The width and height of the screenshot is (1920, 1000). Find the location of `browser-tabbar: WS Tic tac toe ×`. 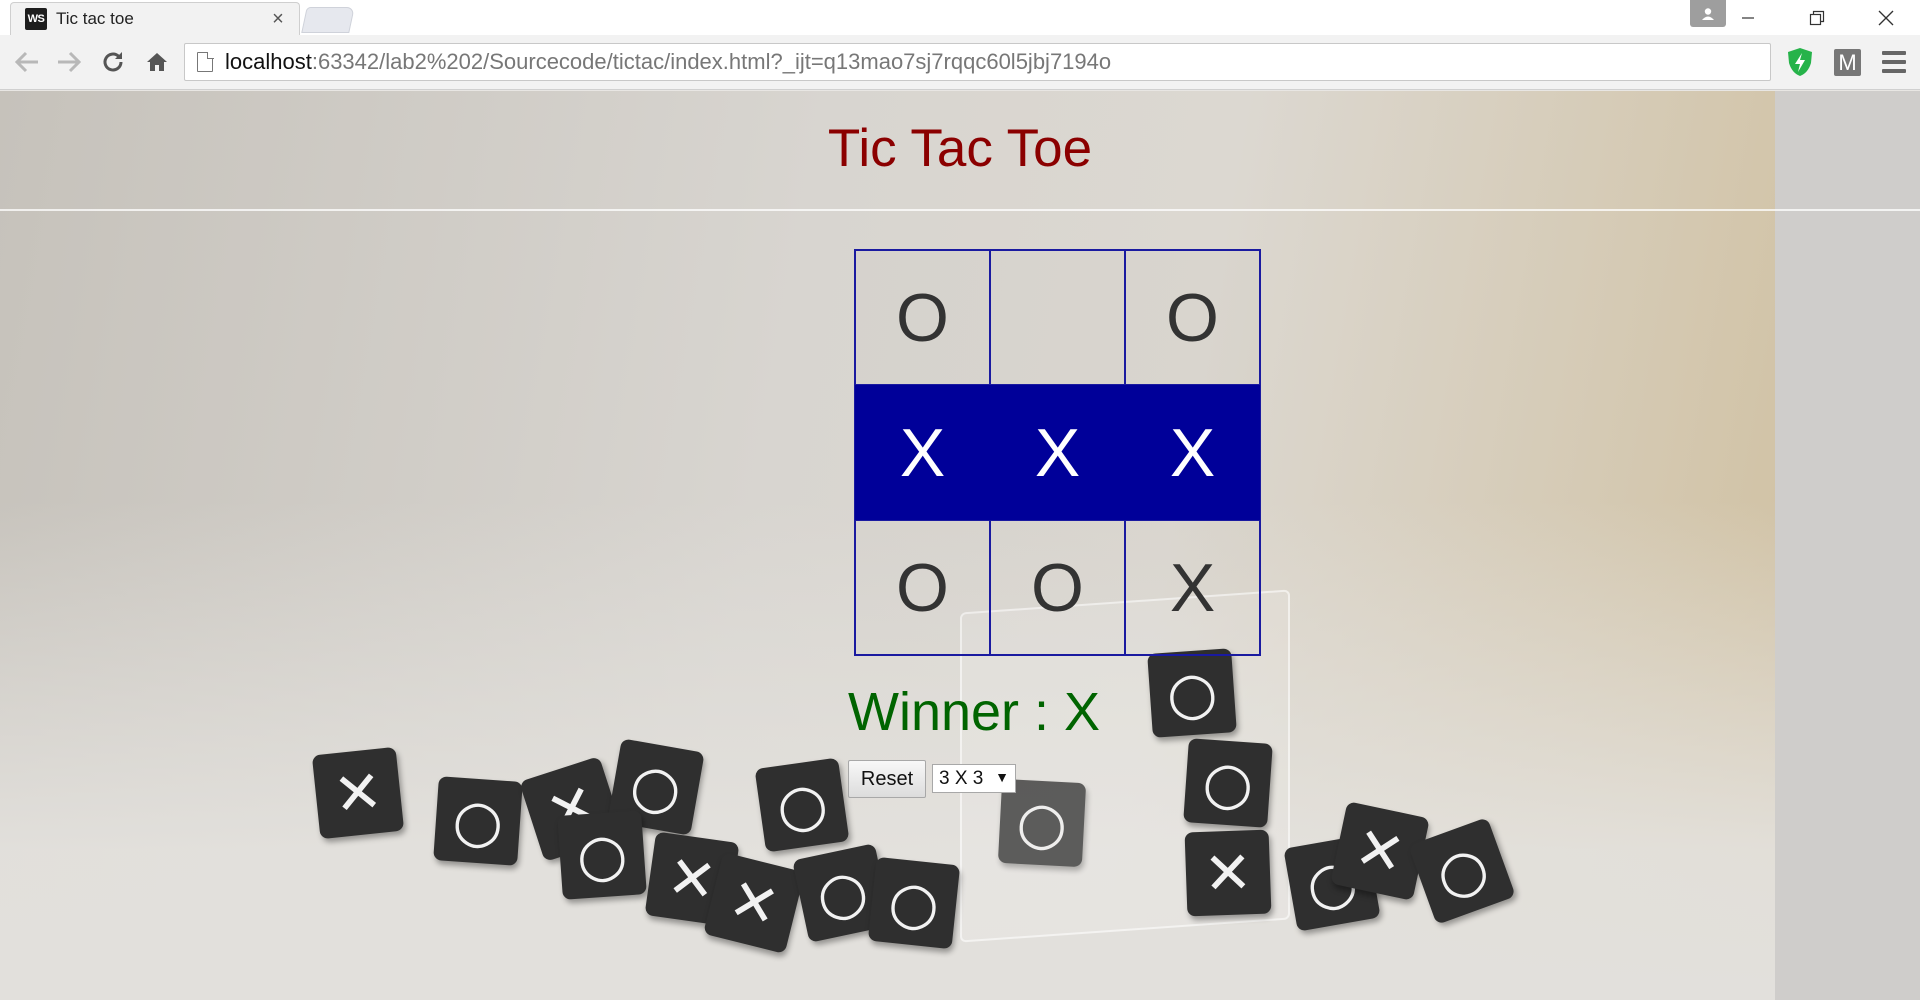

browser-tabbar: WS Tic tac toe × is located at coordinates (960, 17).